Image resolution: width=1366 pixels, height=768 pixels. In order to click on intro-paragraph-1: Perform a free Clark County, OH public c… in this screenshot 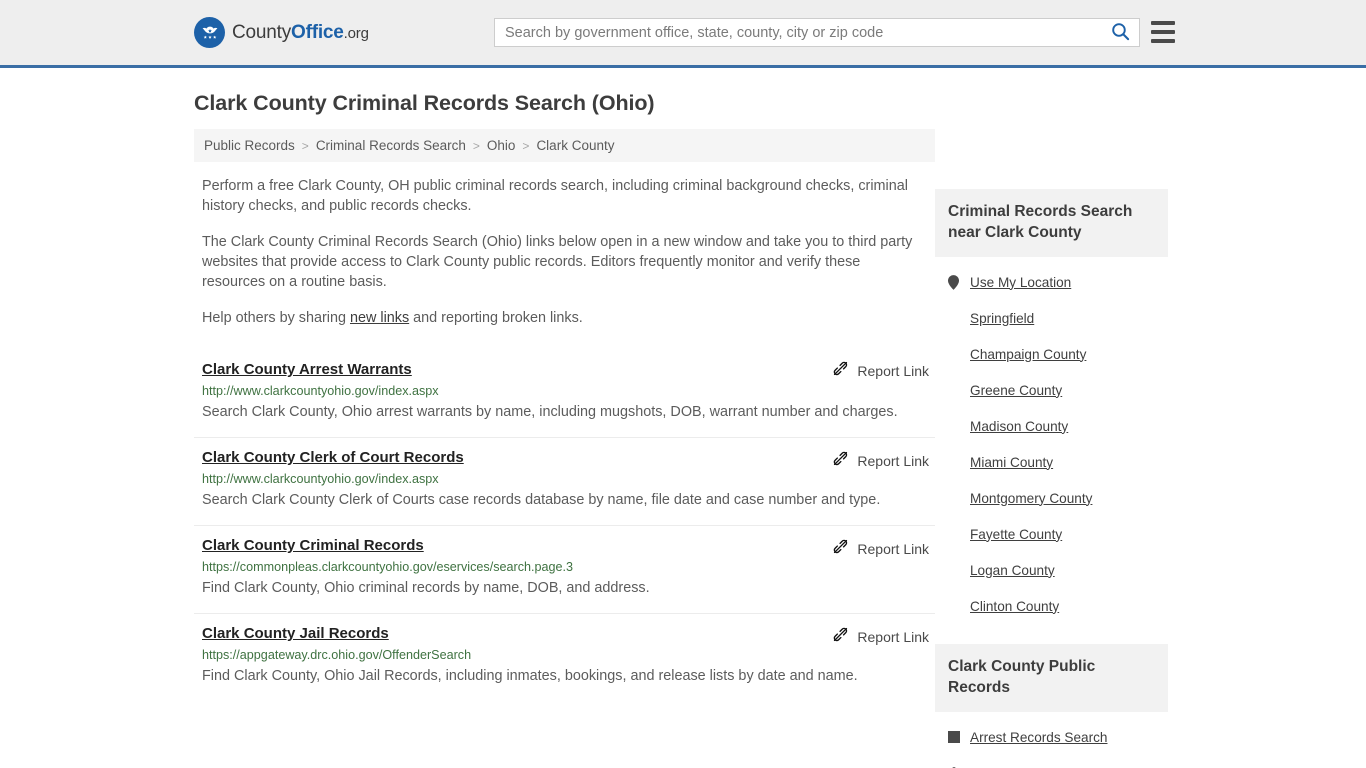, I will do `click(555, 196)`.